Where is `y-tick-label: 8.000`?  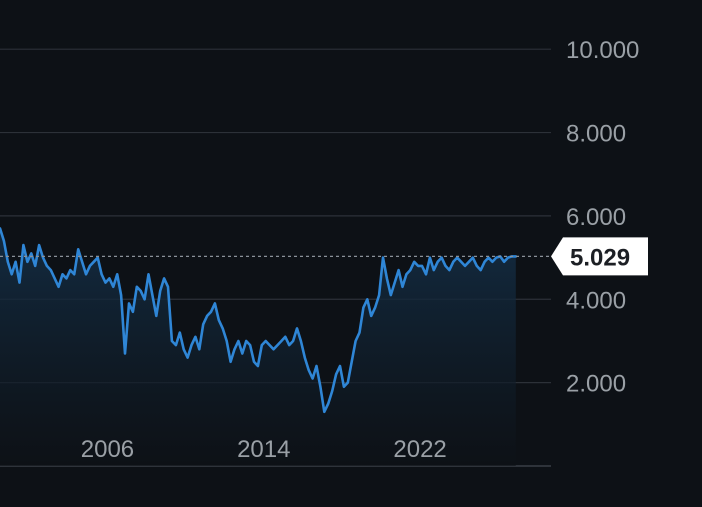 y-tick-label: 8.000 is located at coordinates (596, 134).